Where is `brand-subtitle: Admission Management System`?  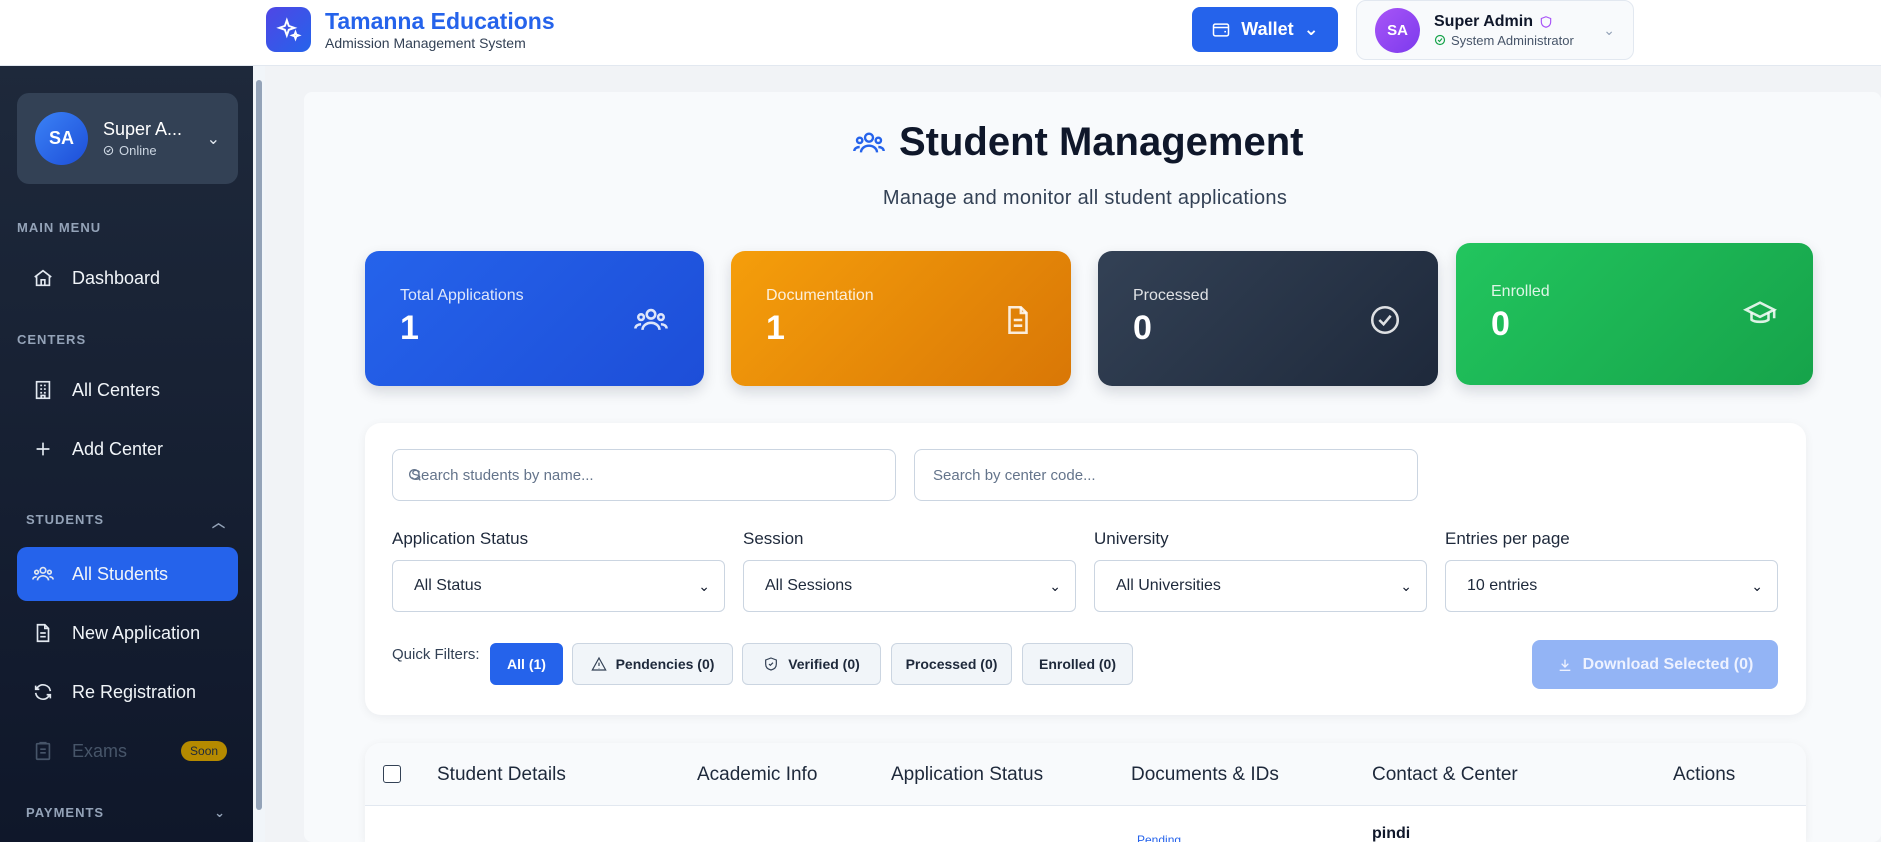 brand-subtitle: Admission Management System is located at coordinates (425, 42).